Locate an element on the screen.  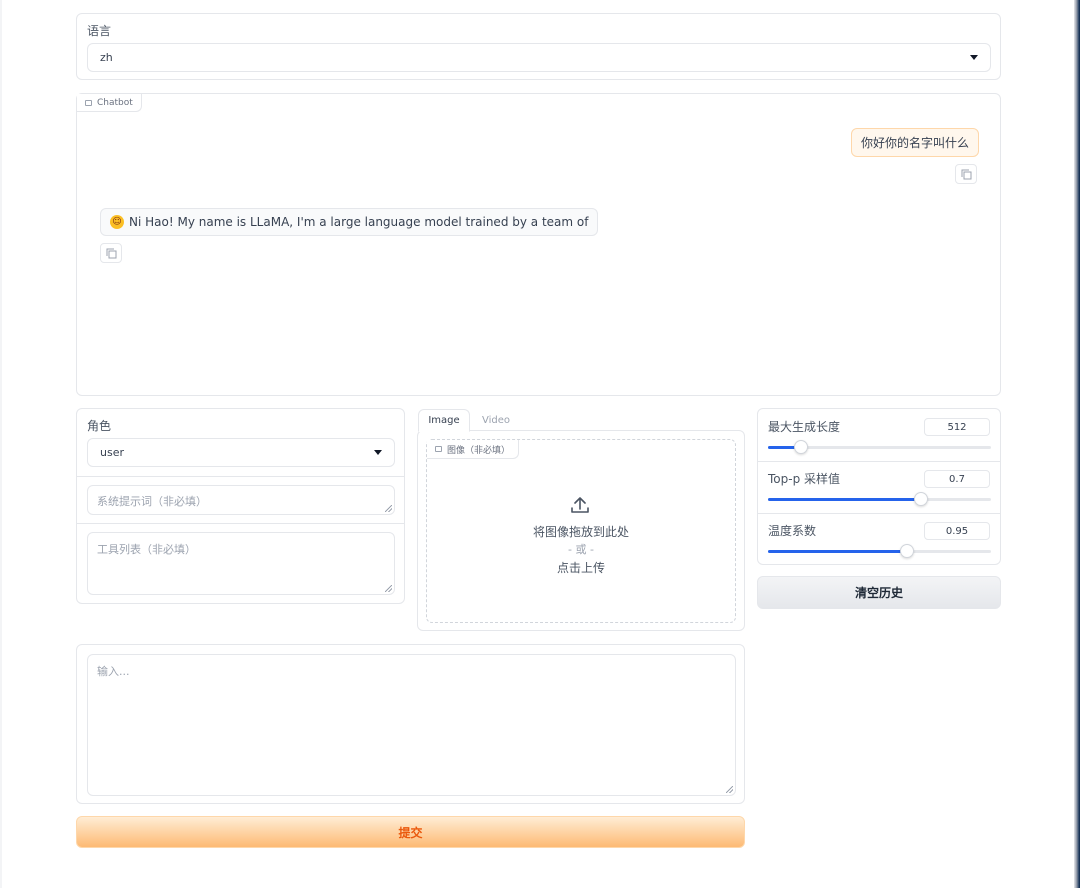
temperature-slider is located at coordinates (879, 551).